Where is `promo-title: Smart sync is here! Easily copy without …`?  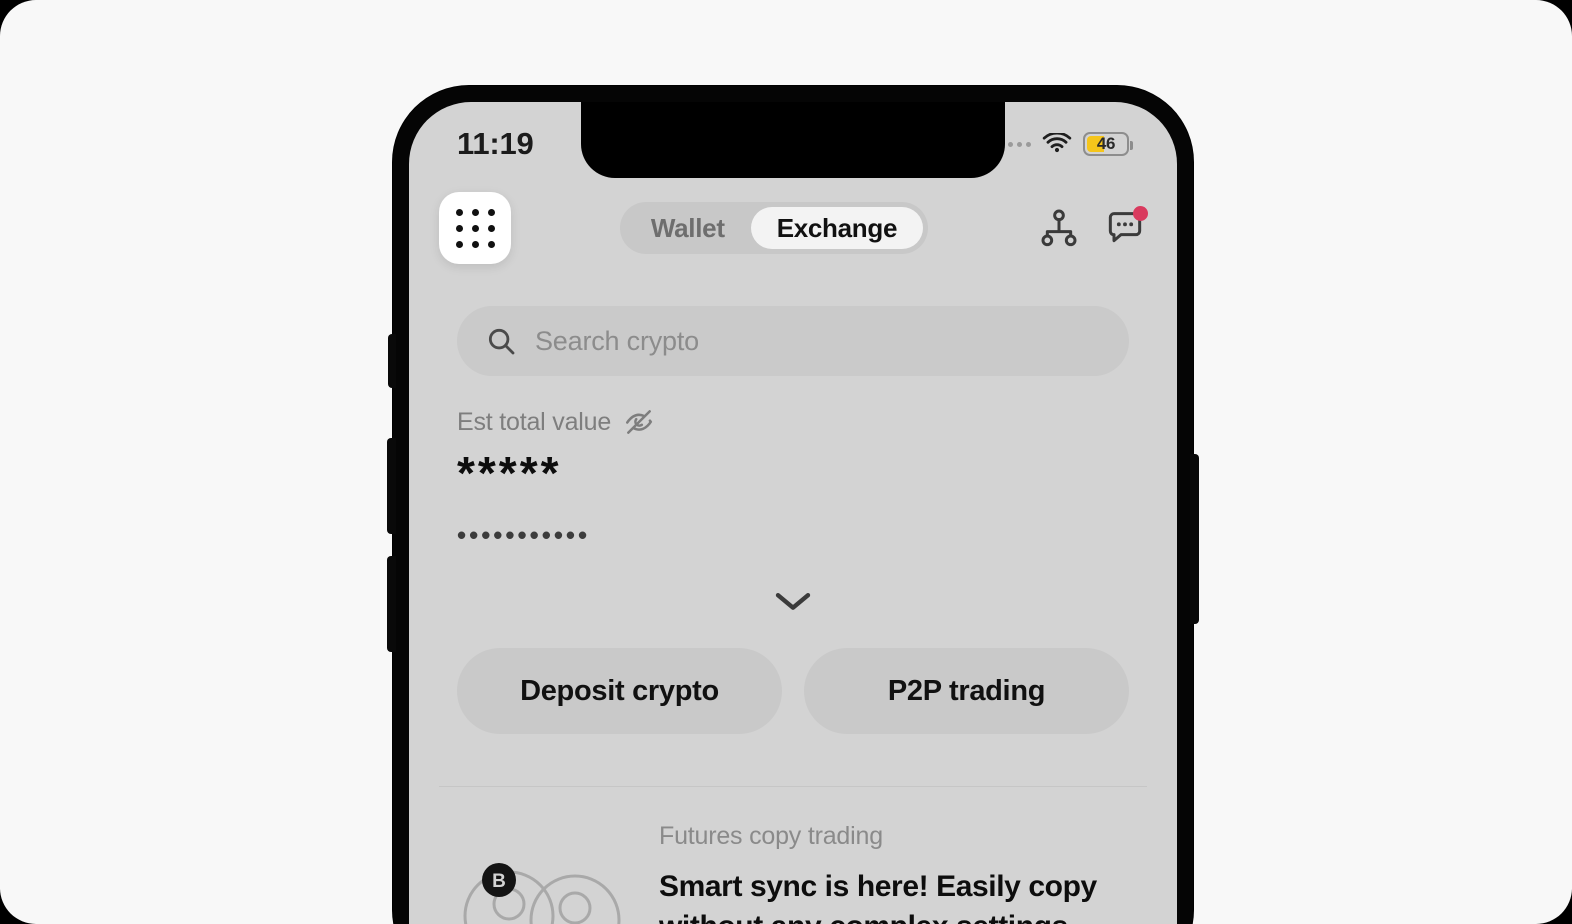 promo-title: Smart sync is here! Easily copy without … is located at coordinates (878, 897).